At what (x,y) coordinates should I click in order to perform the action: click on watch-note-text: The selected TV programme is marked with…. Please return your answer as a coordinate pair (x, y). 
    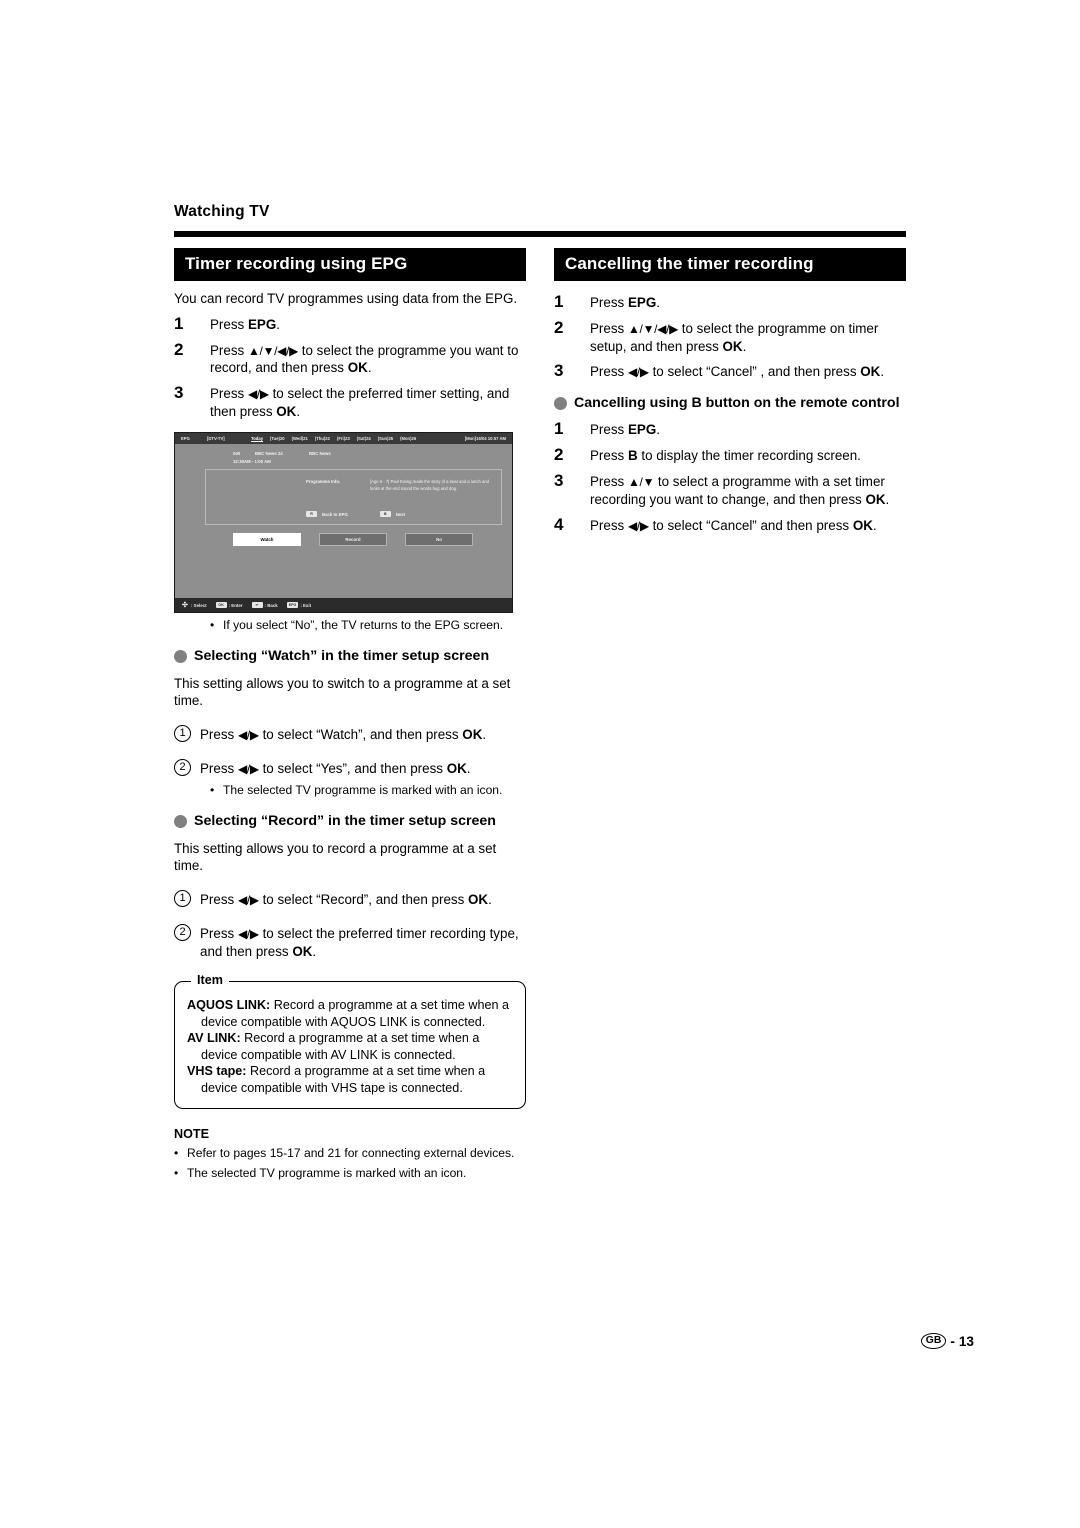
    Looking at the image, I should click on (363, 790).